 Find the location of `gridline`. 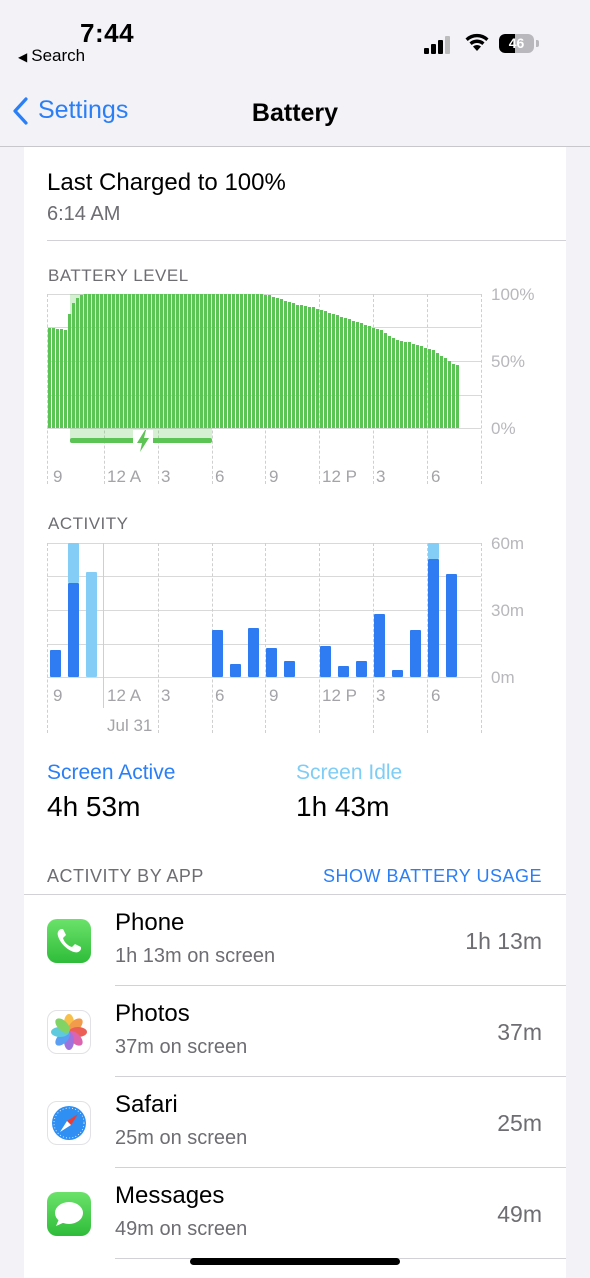

gridline is located at coordinates (264, 677).